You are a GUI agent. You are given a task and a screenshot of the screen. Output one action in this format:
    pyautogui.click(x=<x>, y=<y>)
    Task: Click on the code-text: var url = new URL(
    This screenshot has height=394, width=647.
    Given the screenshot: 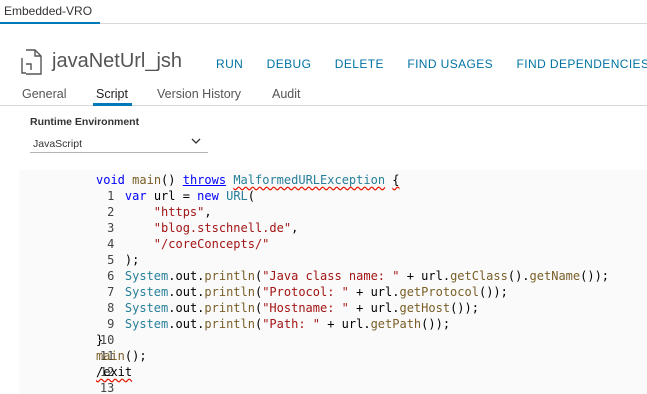 What is the action you would take?
    pyautogui.click(x=190, y=196)
    